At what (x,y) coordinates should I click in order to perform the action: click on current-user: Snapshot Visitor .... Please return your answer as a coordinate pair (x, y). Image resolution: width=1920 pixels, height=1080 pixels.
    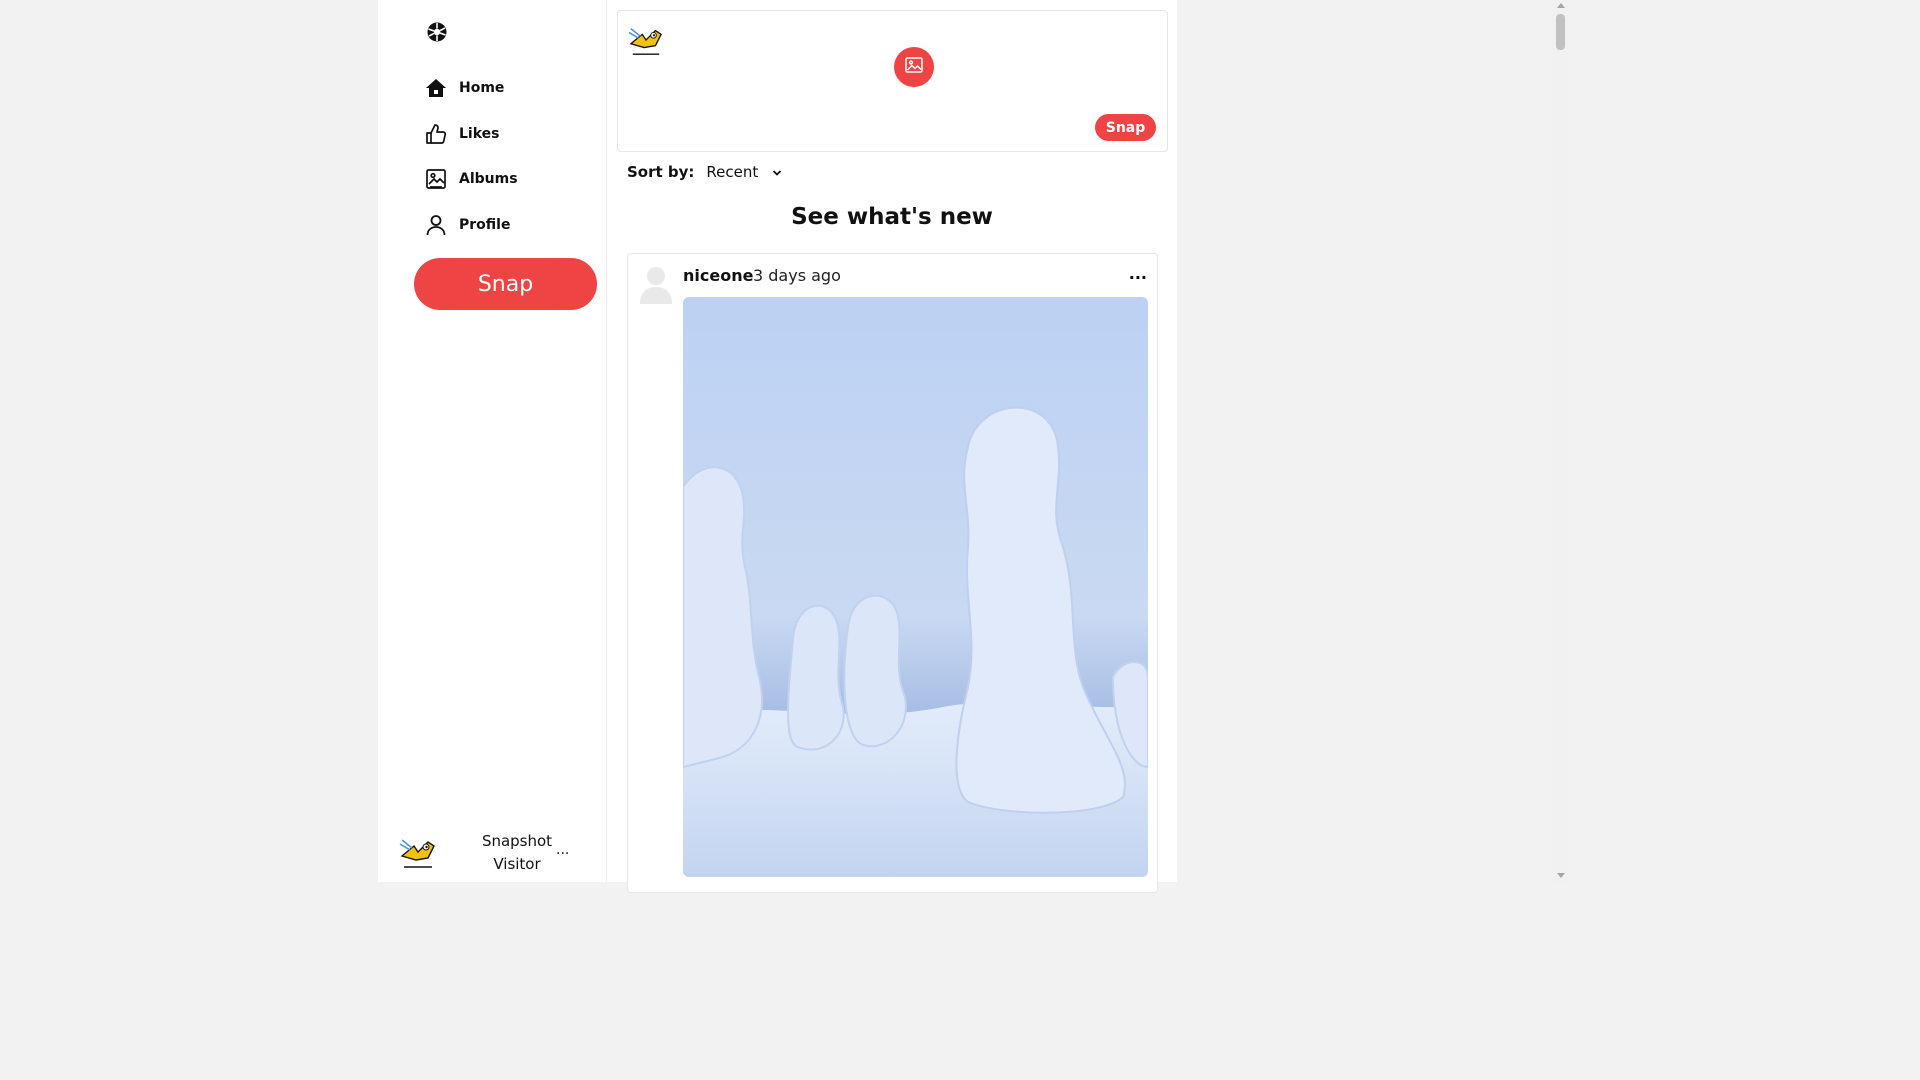
    Looking at the image, I should click on (498, 852).